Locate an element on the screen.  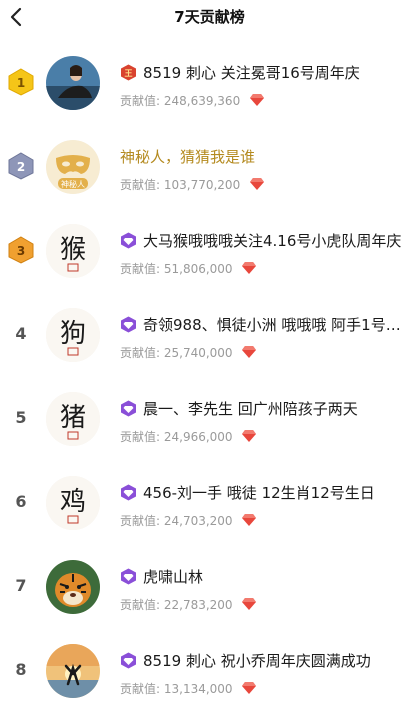
contribution-value: 贡献值: 51,806,000 is located at coordinates (188, 268).